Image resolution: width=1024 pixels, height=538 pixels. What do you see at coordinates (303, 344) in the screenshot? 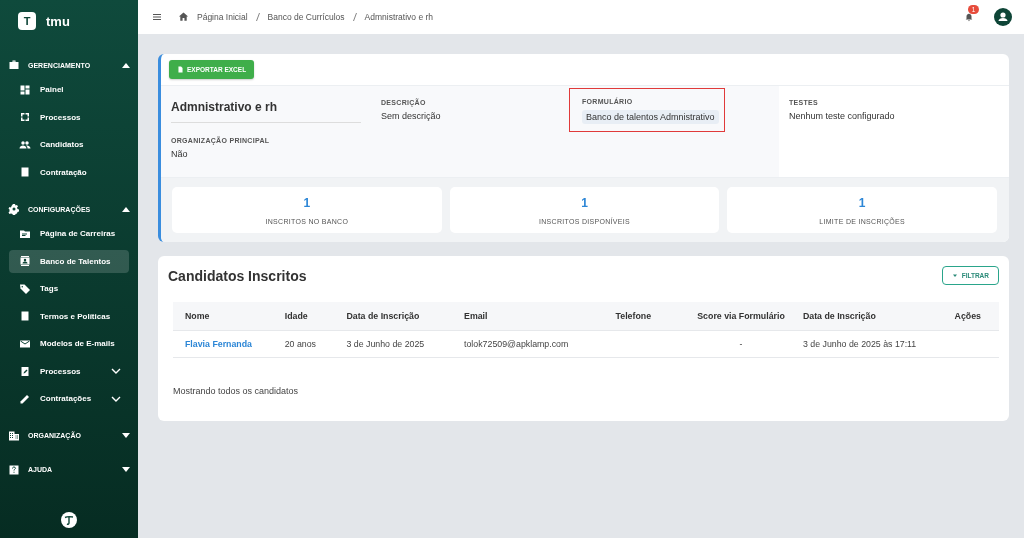
I see `table-cell: 20 anos` at bounding box center [303, 344].